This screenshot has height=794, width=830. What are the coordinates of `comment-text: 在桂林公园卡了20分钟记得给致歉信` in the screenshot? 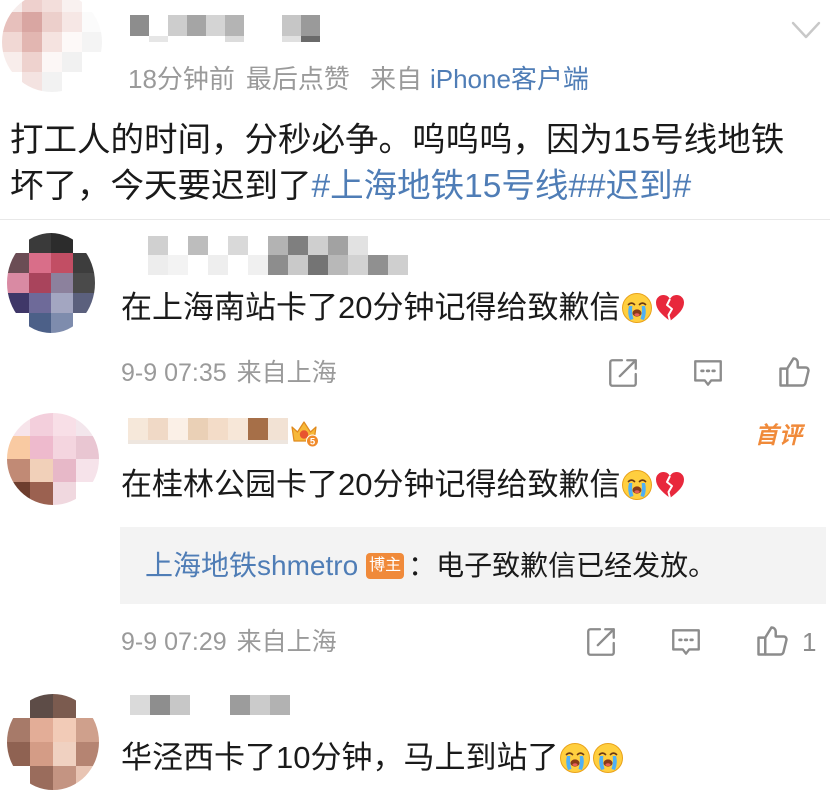 It's located at (403, 485).